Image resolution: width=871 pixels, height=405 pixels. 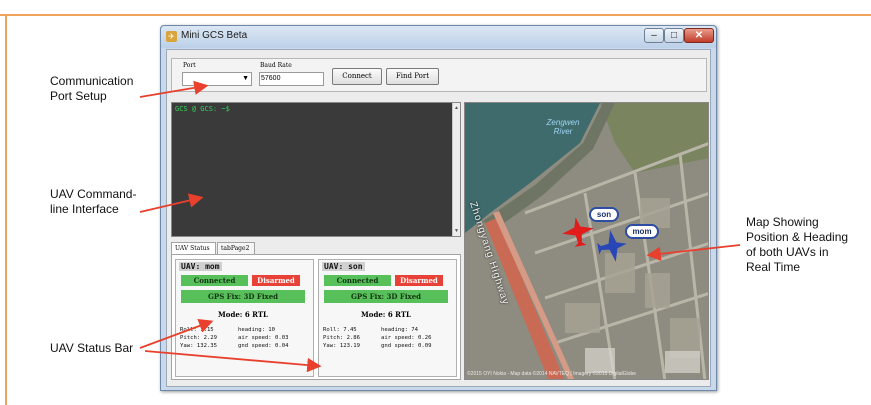 What do you see at coordinates (357, 76) in the screenshot?
I see `connect-button: Connect` at bounding box center [357, 76].